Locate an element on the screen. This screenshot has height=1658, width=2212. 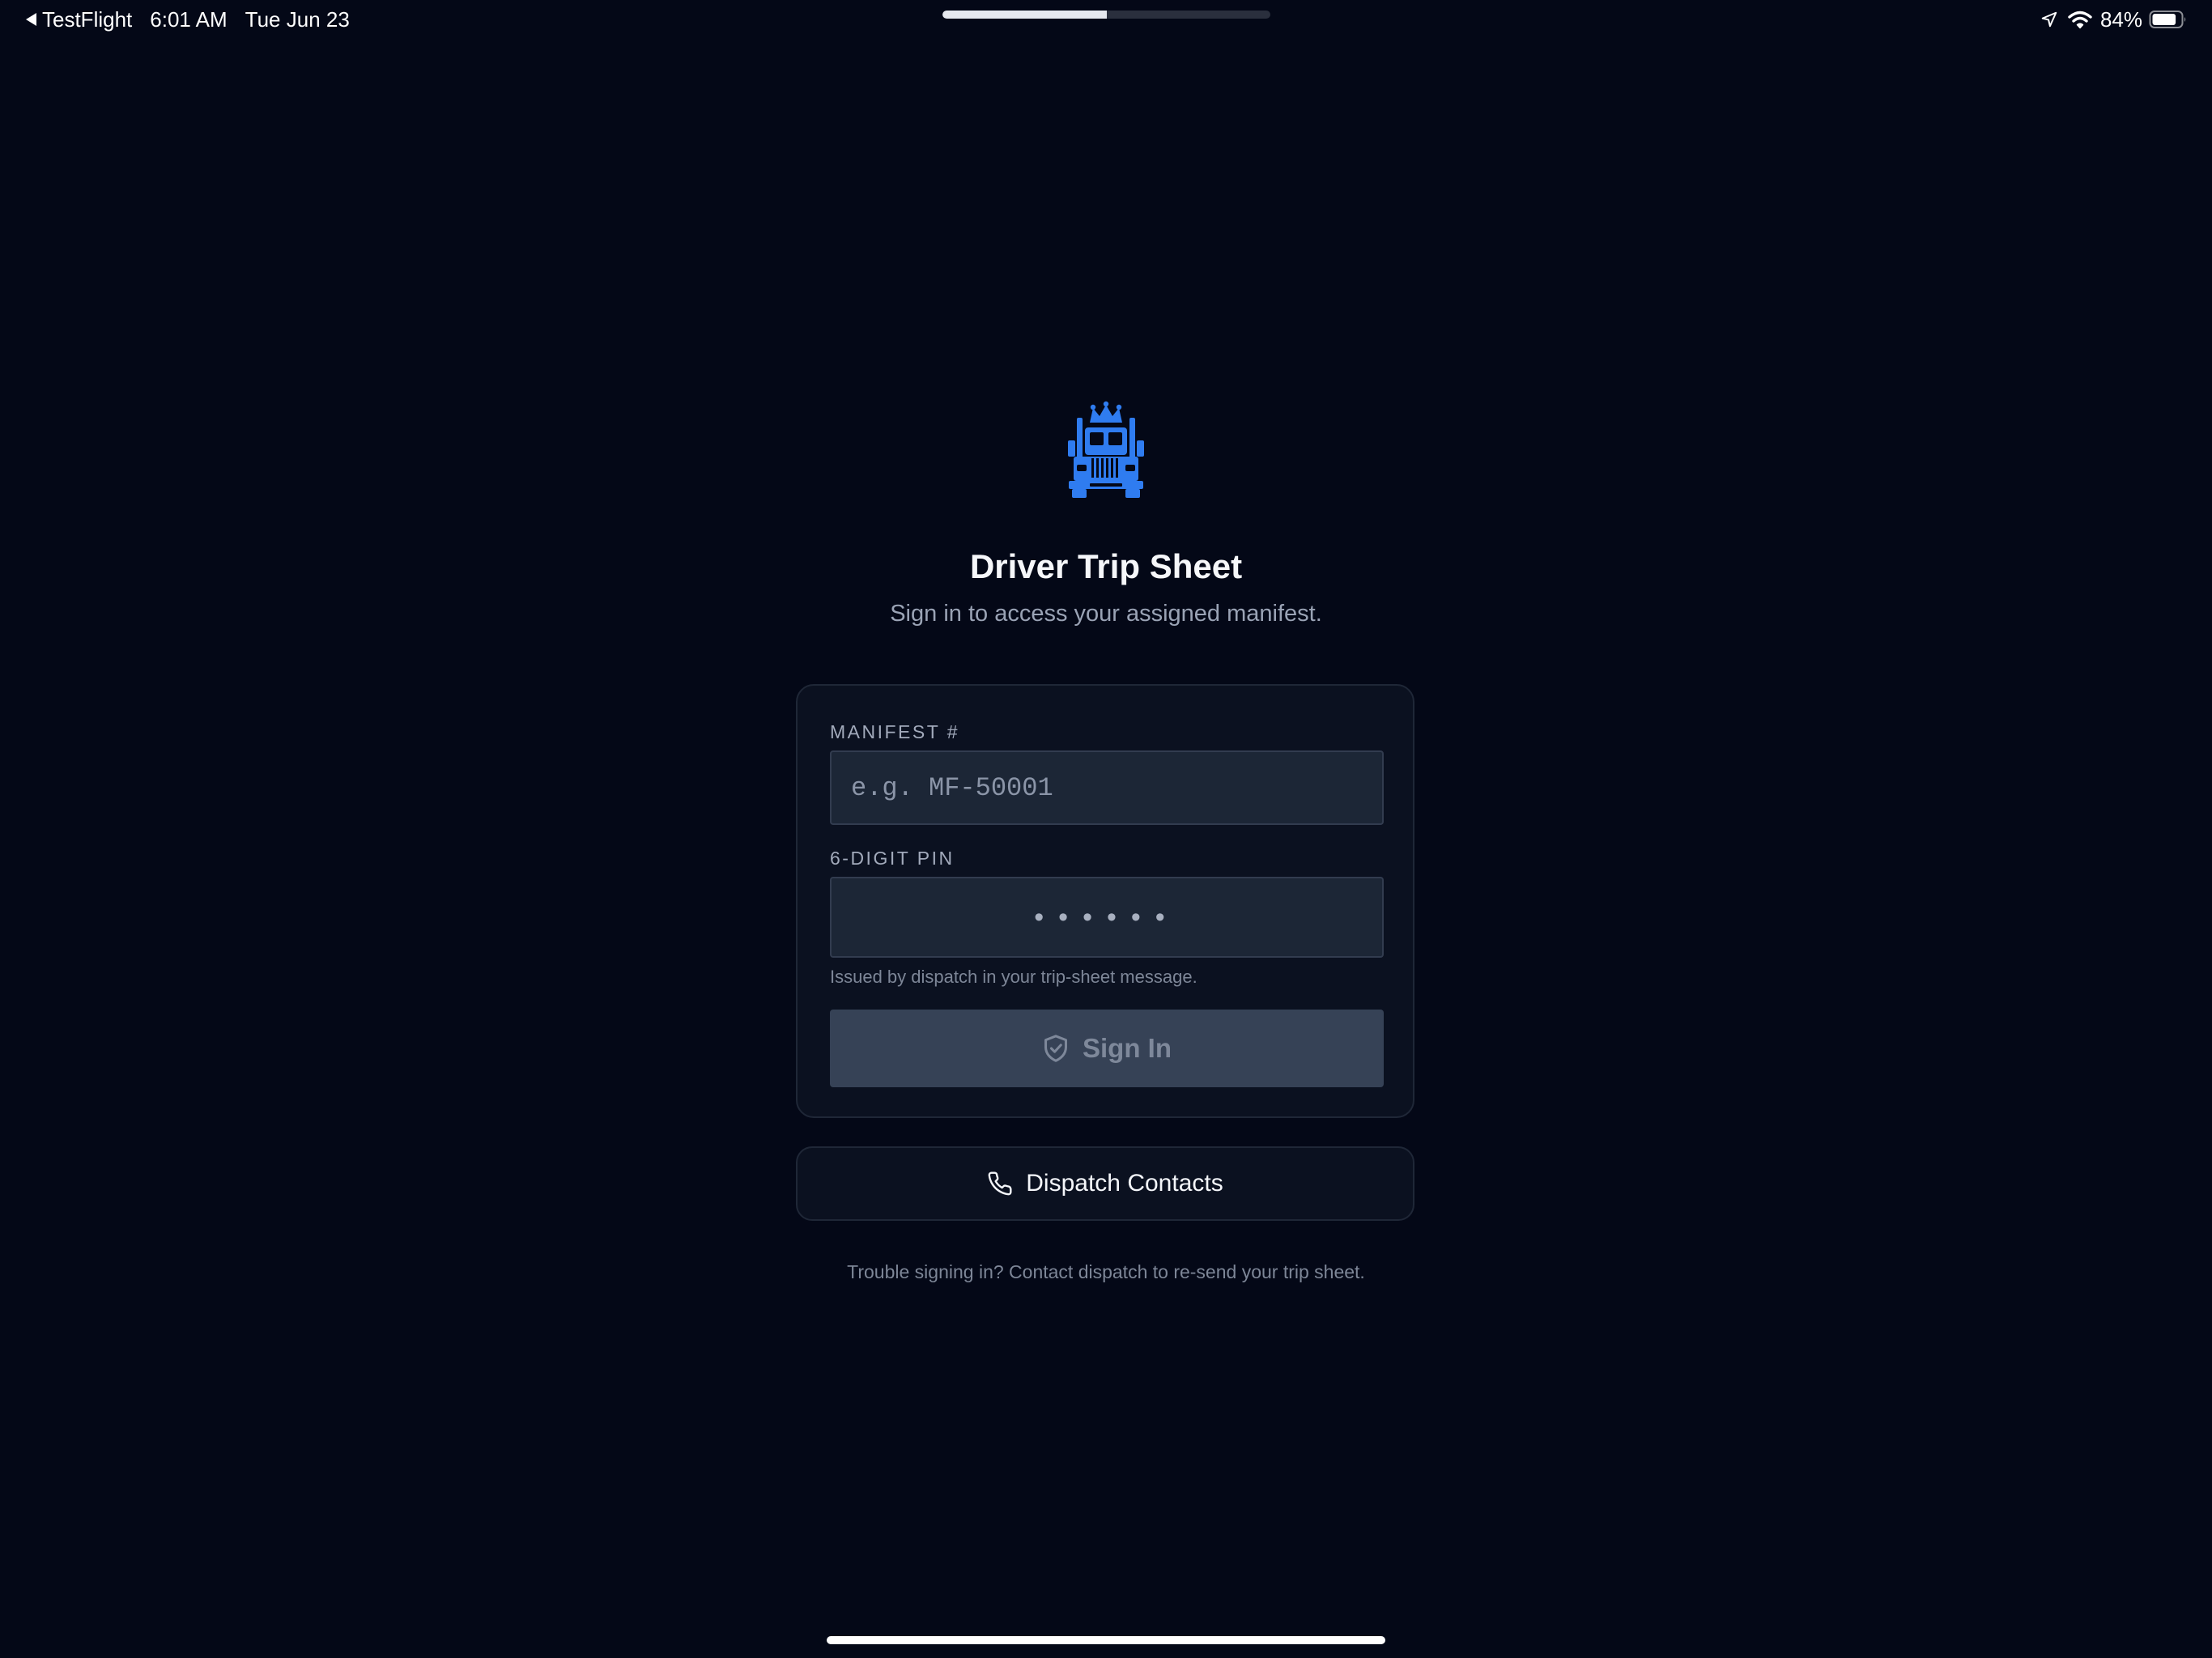
pin-input: •••••• is located at coordinates (1107, 917).